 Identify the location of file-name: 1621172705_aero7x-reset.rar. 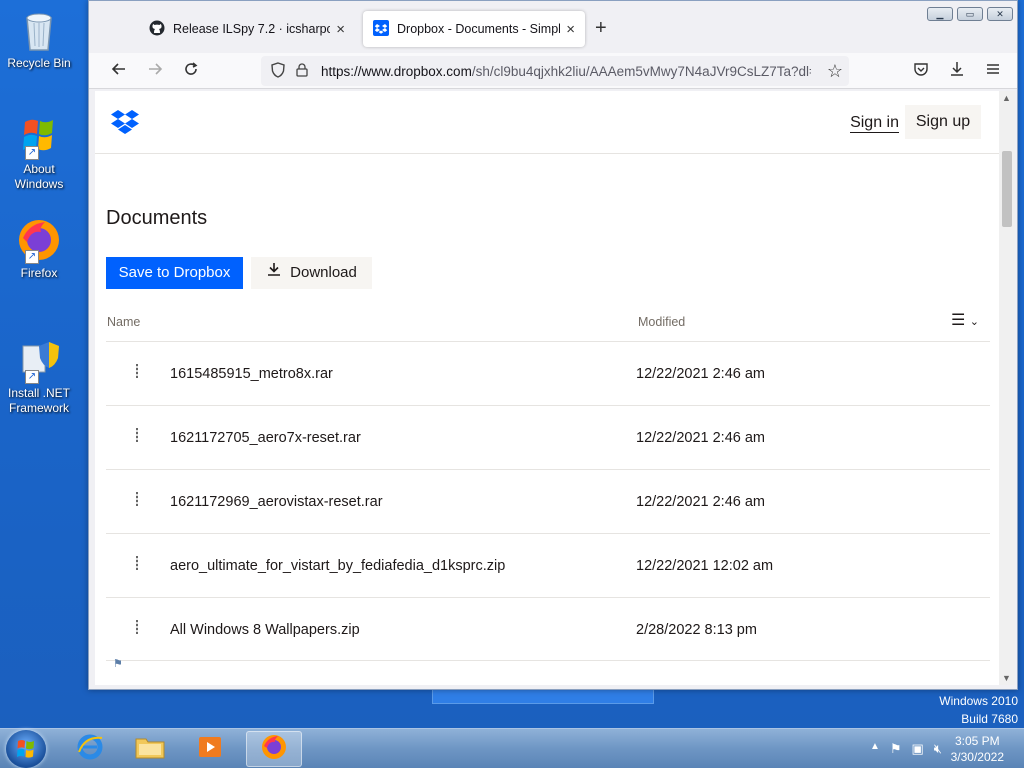
(265, 438).